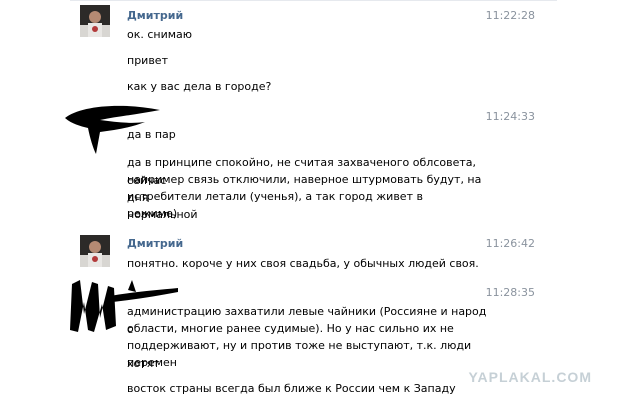  Describe the element at coordinates (199, 86) in the screenshot. I see `message-text: как у вас дела в городе?` at that location.